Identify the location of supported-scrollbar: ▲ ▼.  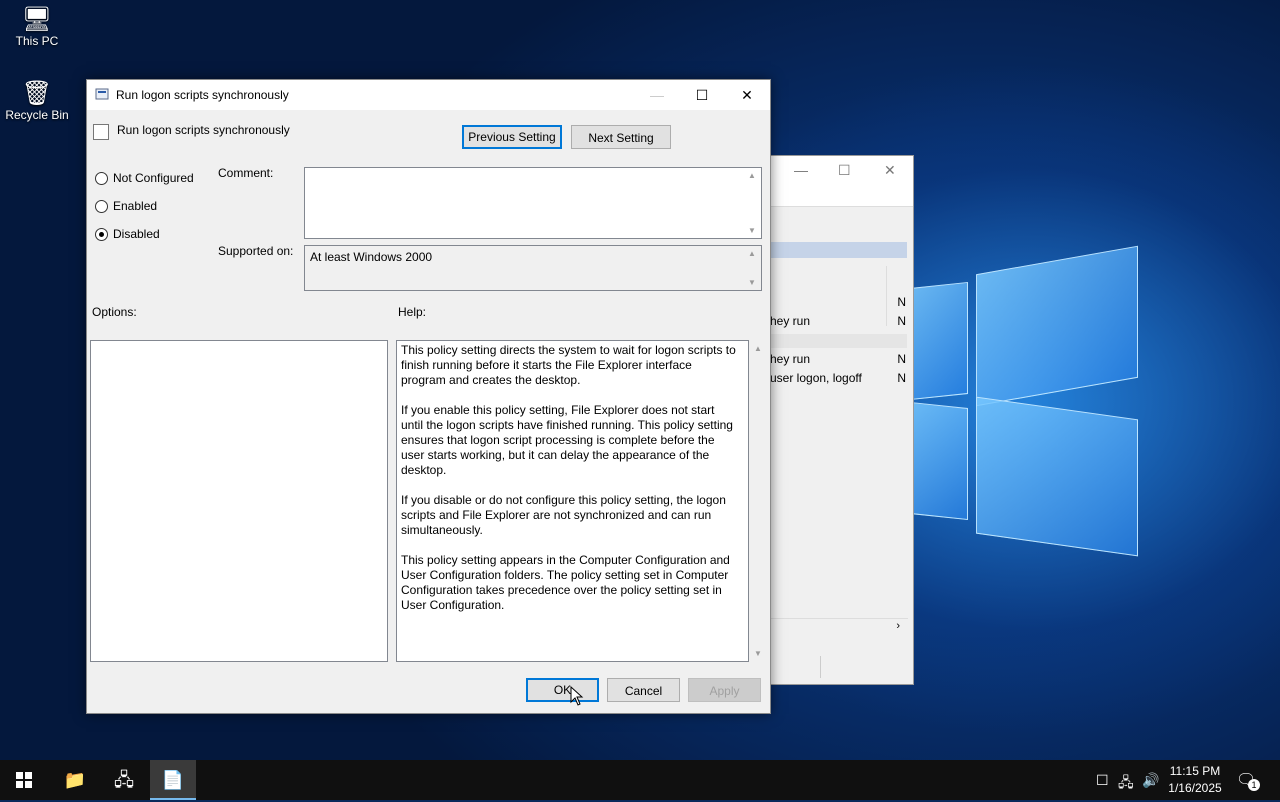
(753, 268).